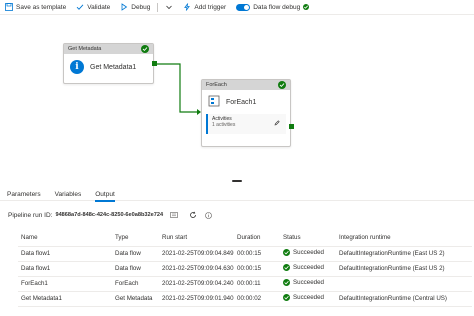  What do you see at coordinates (237, 194) in the screenshot?
I see `bottom-panel-tabs: Parameters Variables Output` at bounding box center [237, 194].